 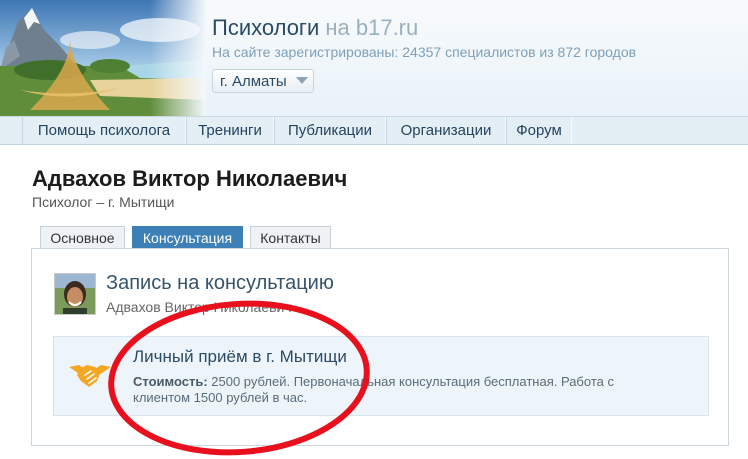 I want to click on tab-contacts: Контакты, so click(x=290, y=237).